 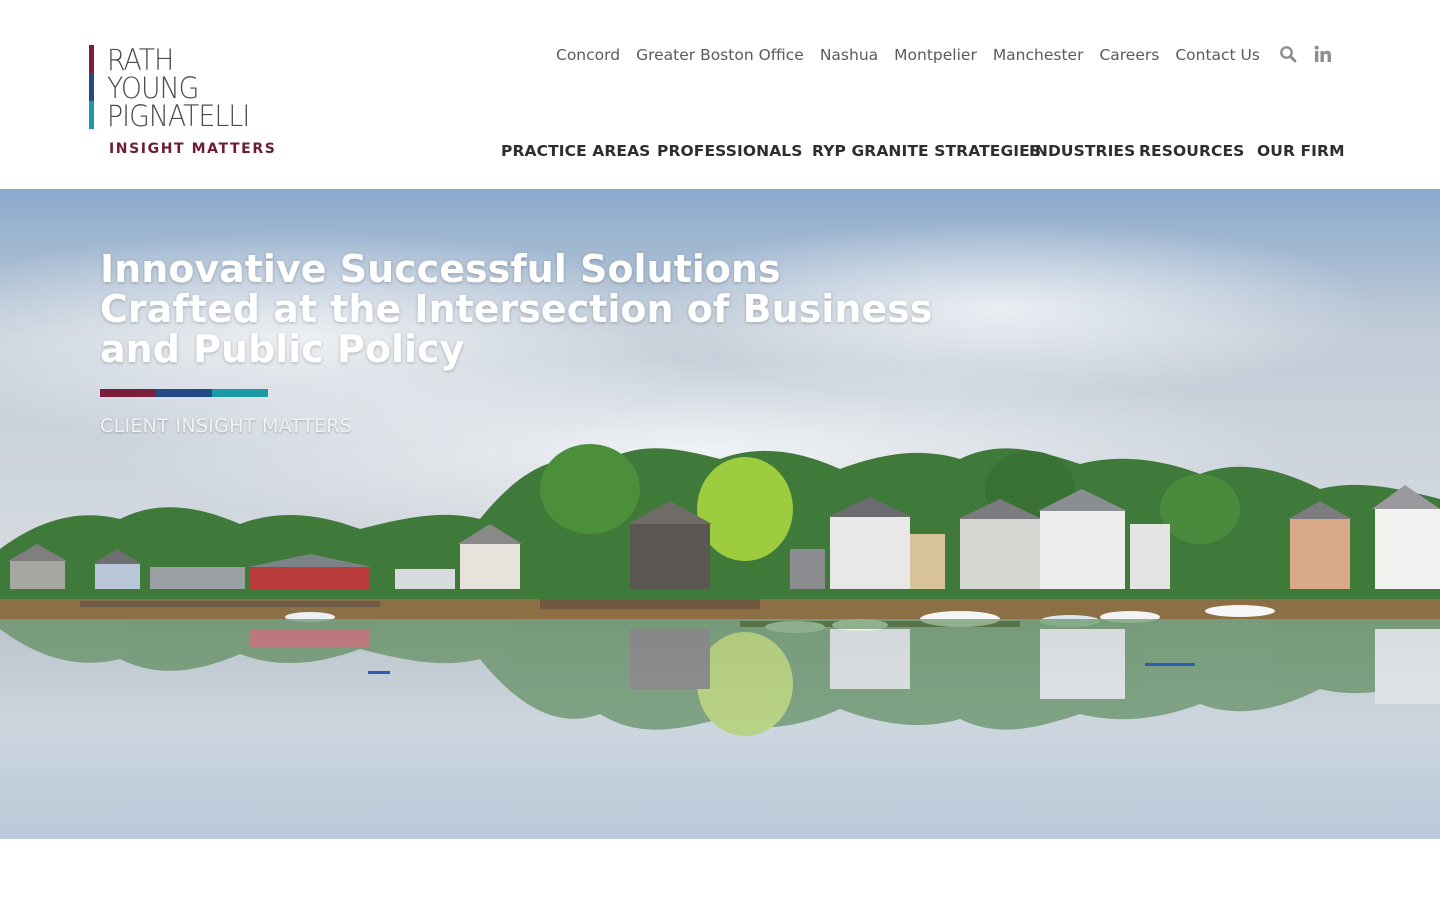 What do you see at coordinates (128, 393) in the screenshot?
I see `rule-segment-maroon` at bounding box center [128, 393].